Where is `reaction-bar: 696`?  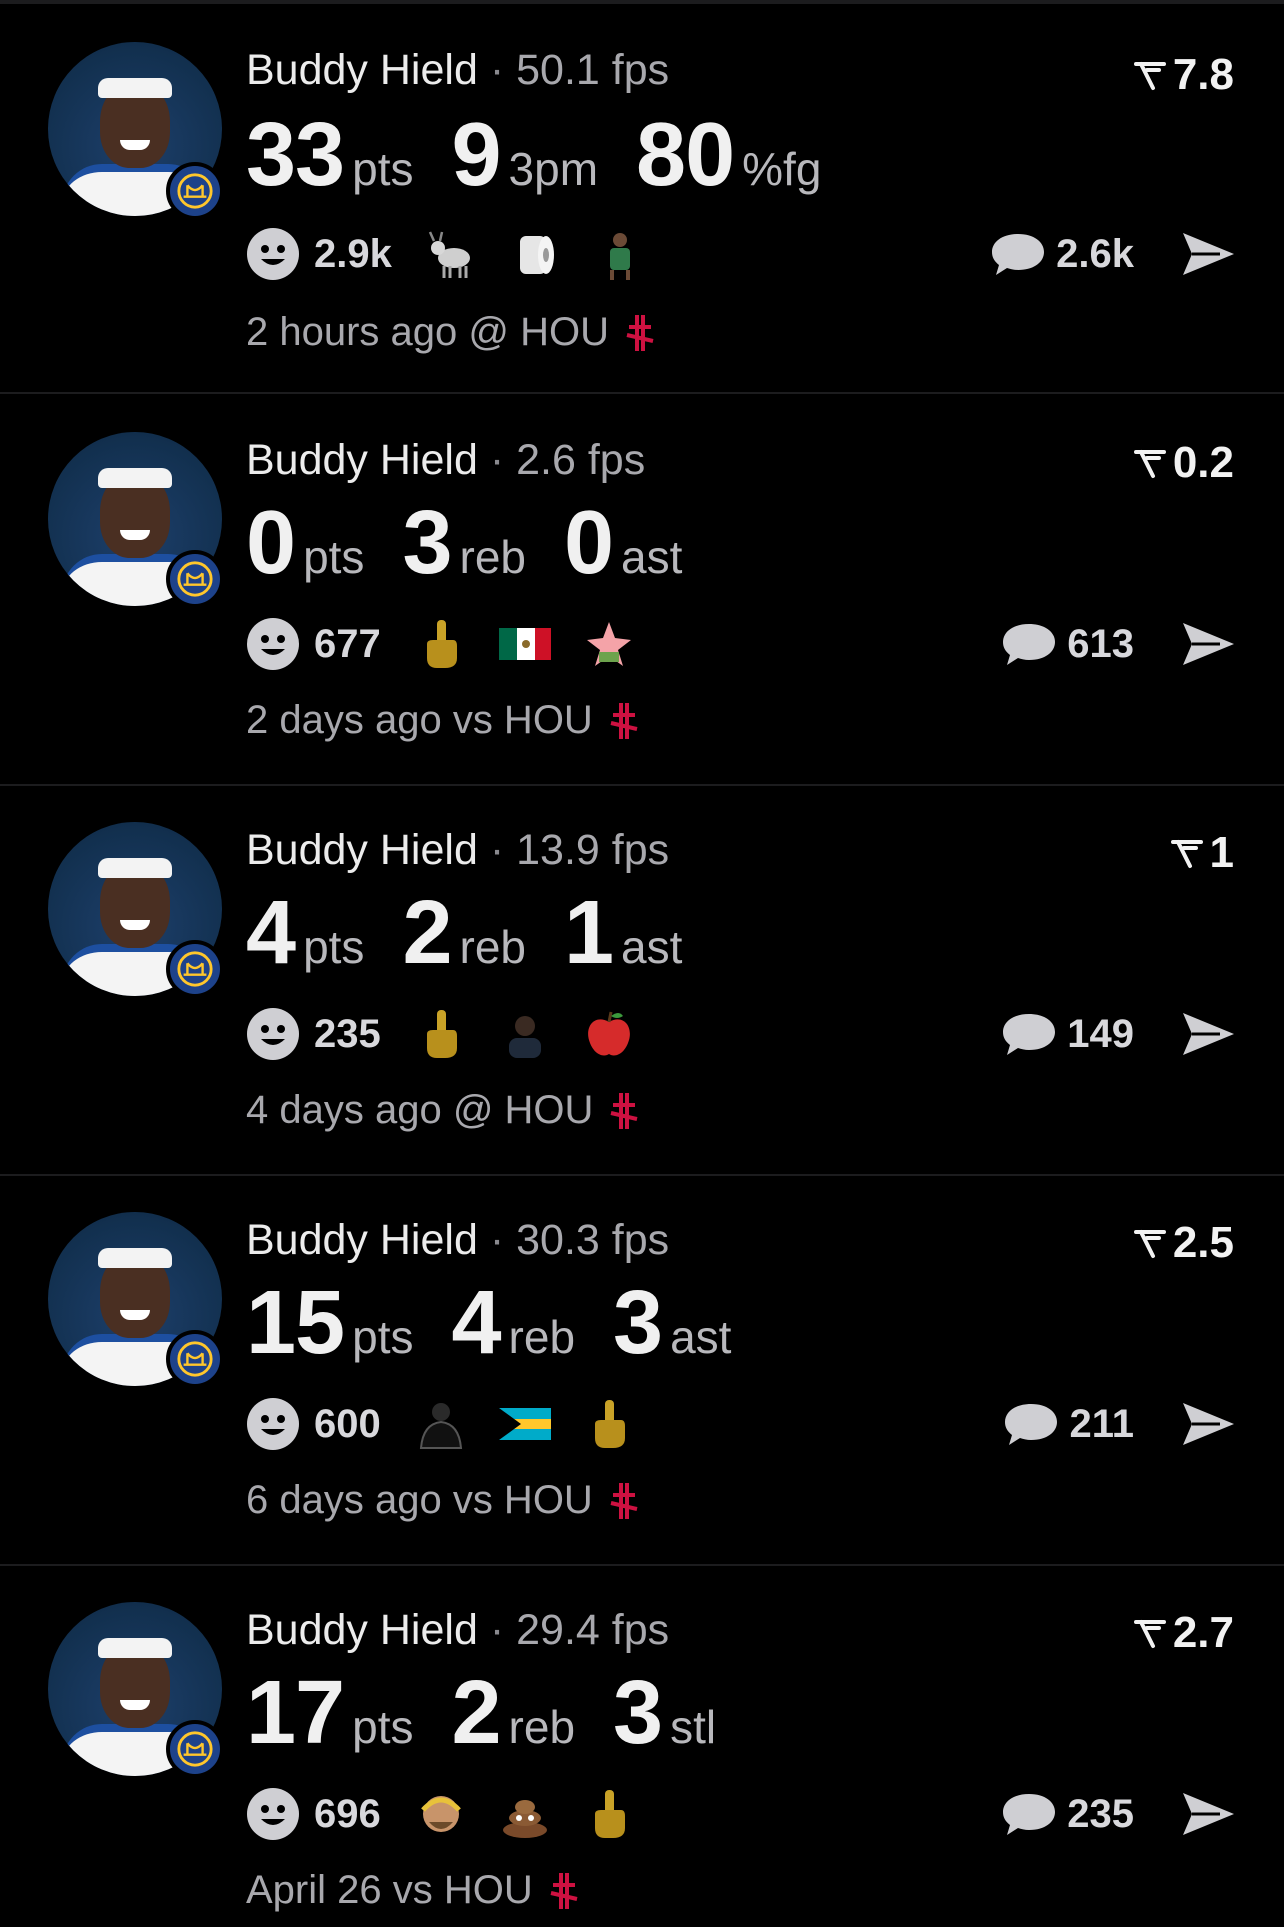 reaction-bar: 696 is located at coordinates (456, 1814).